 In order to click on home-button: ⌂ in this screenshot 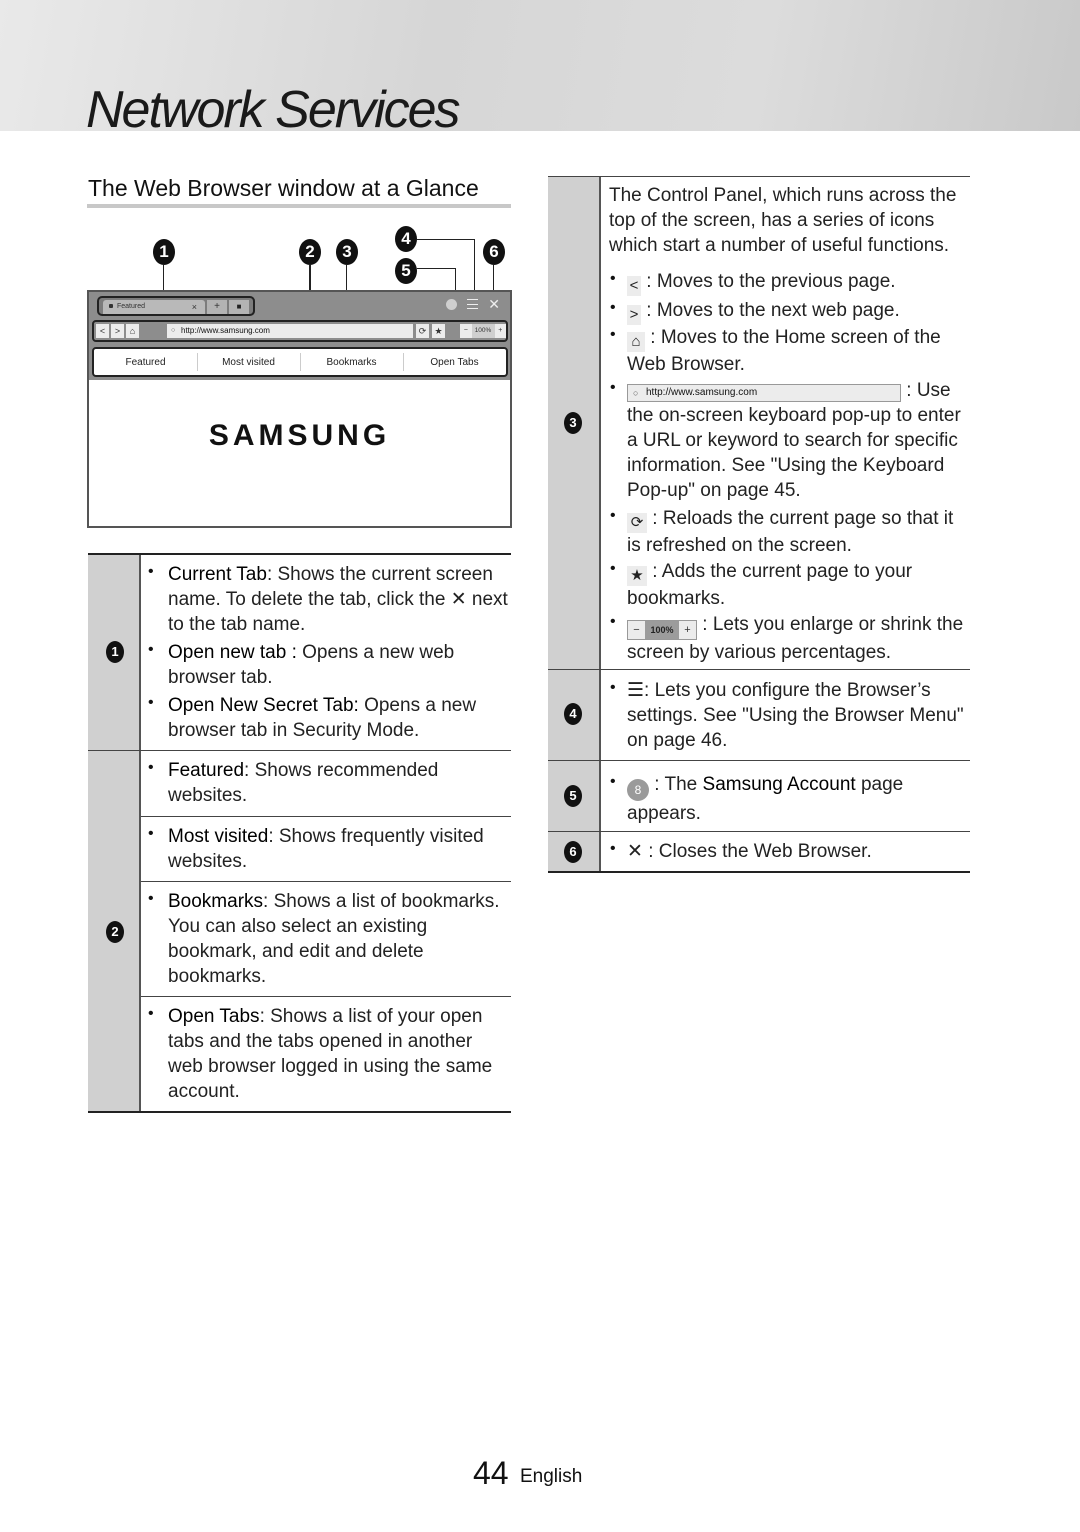, I will do `click(132, 331)`.